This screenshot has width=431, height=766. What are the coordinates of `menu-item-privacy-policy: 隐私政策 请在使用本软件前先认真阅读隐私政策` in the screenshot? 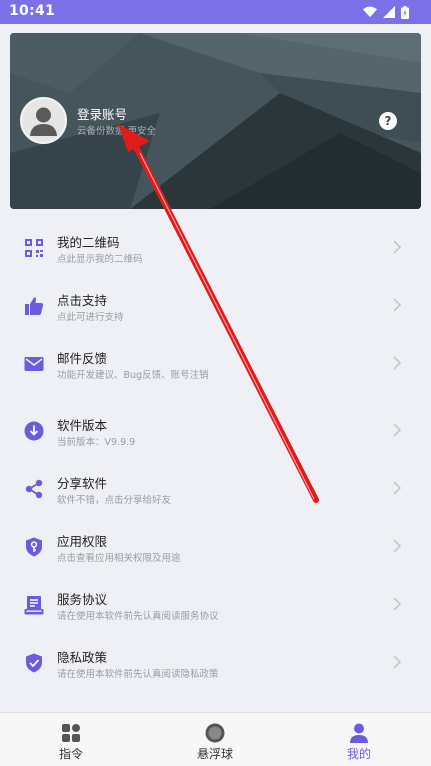 It's located at (215, 662).